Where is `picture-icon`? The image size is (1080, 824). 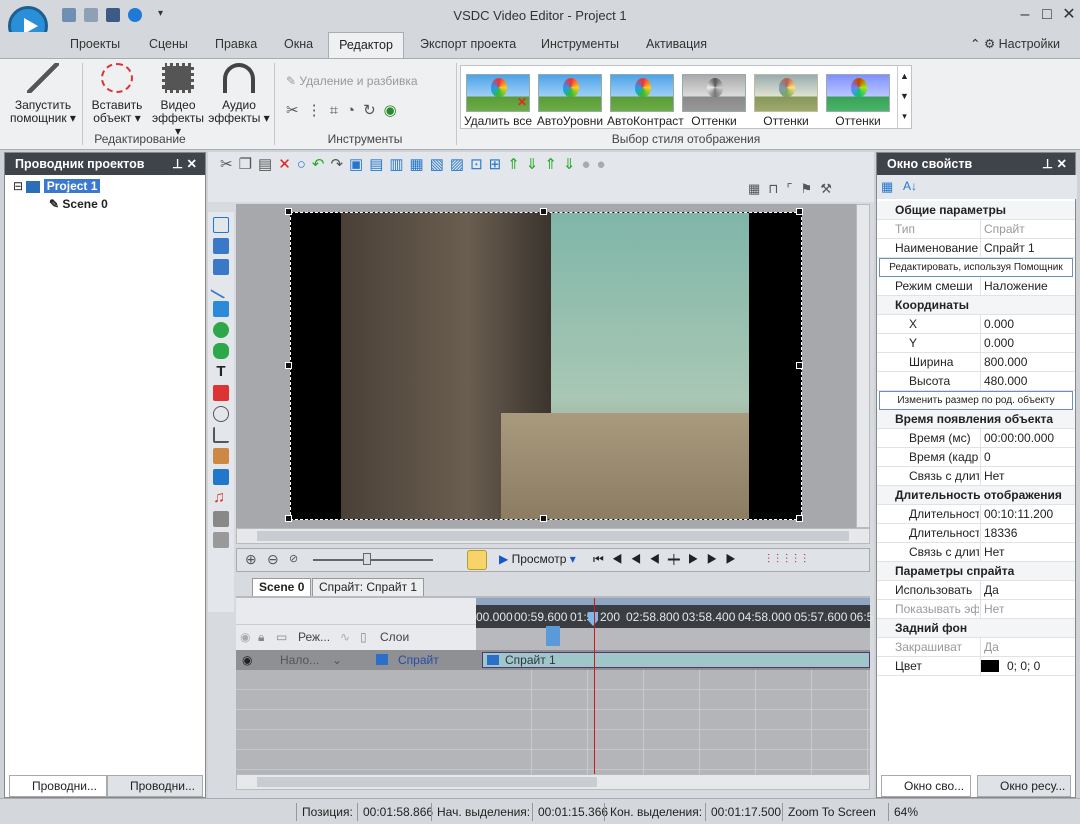 picture-icon is located at coordinates (221, 477).